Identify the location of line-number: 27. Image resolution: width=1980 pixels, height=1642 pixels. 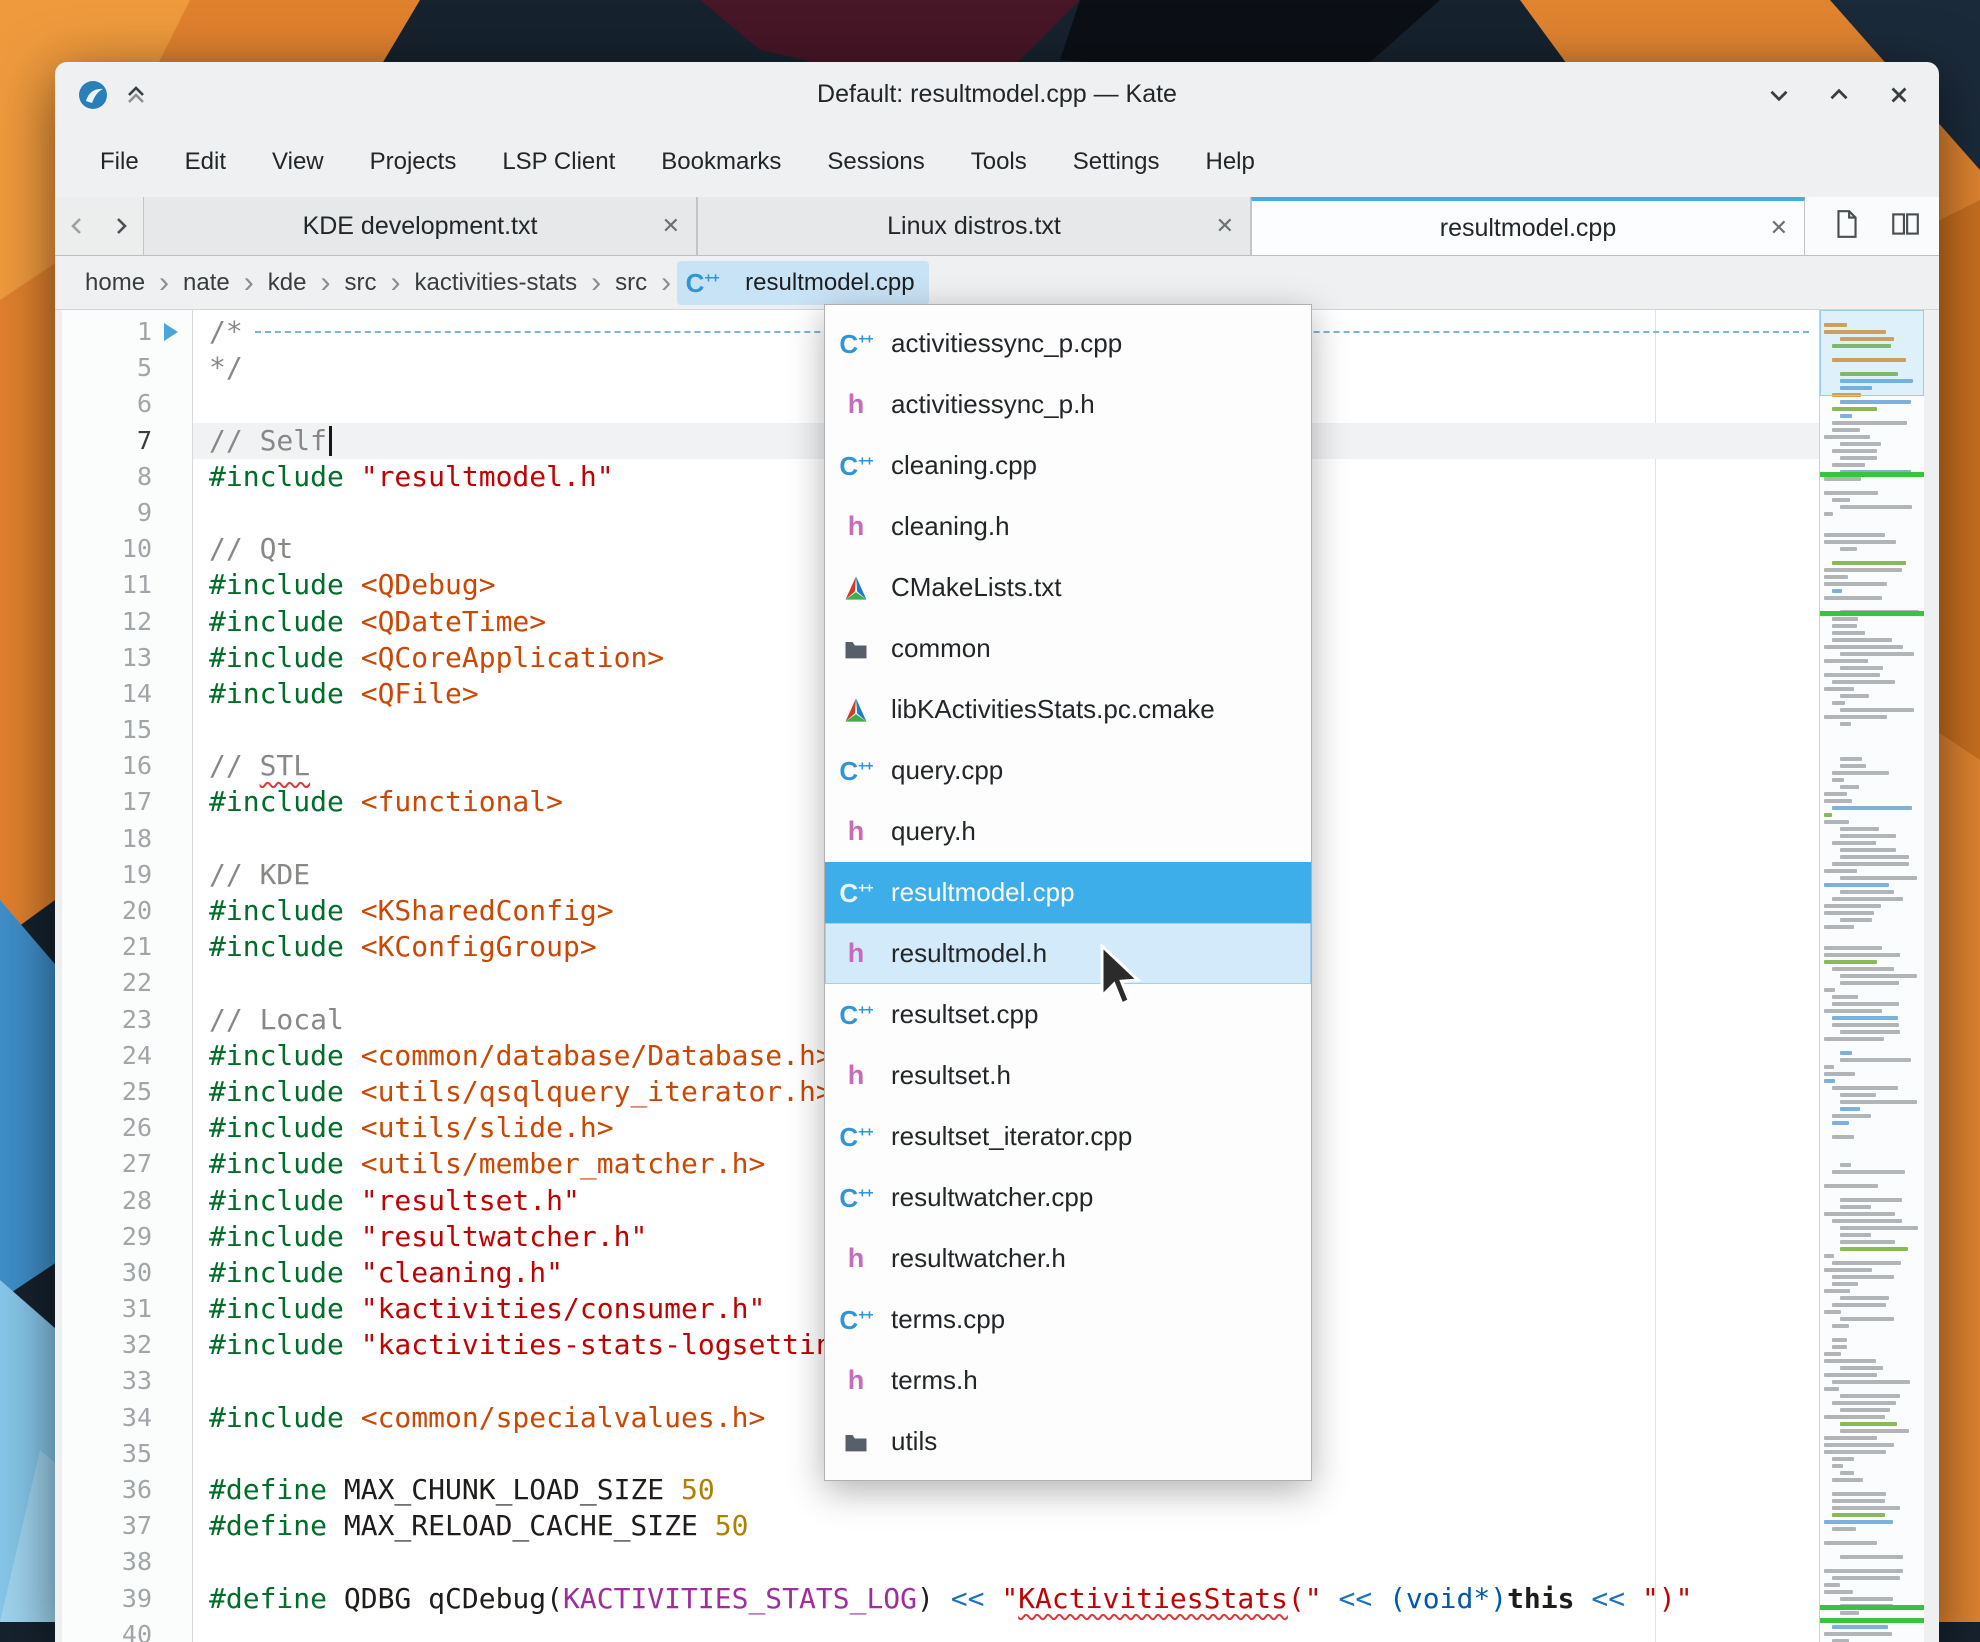
(112, 1164).